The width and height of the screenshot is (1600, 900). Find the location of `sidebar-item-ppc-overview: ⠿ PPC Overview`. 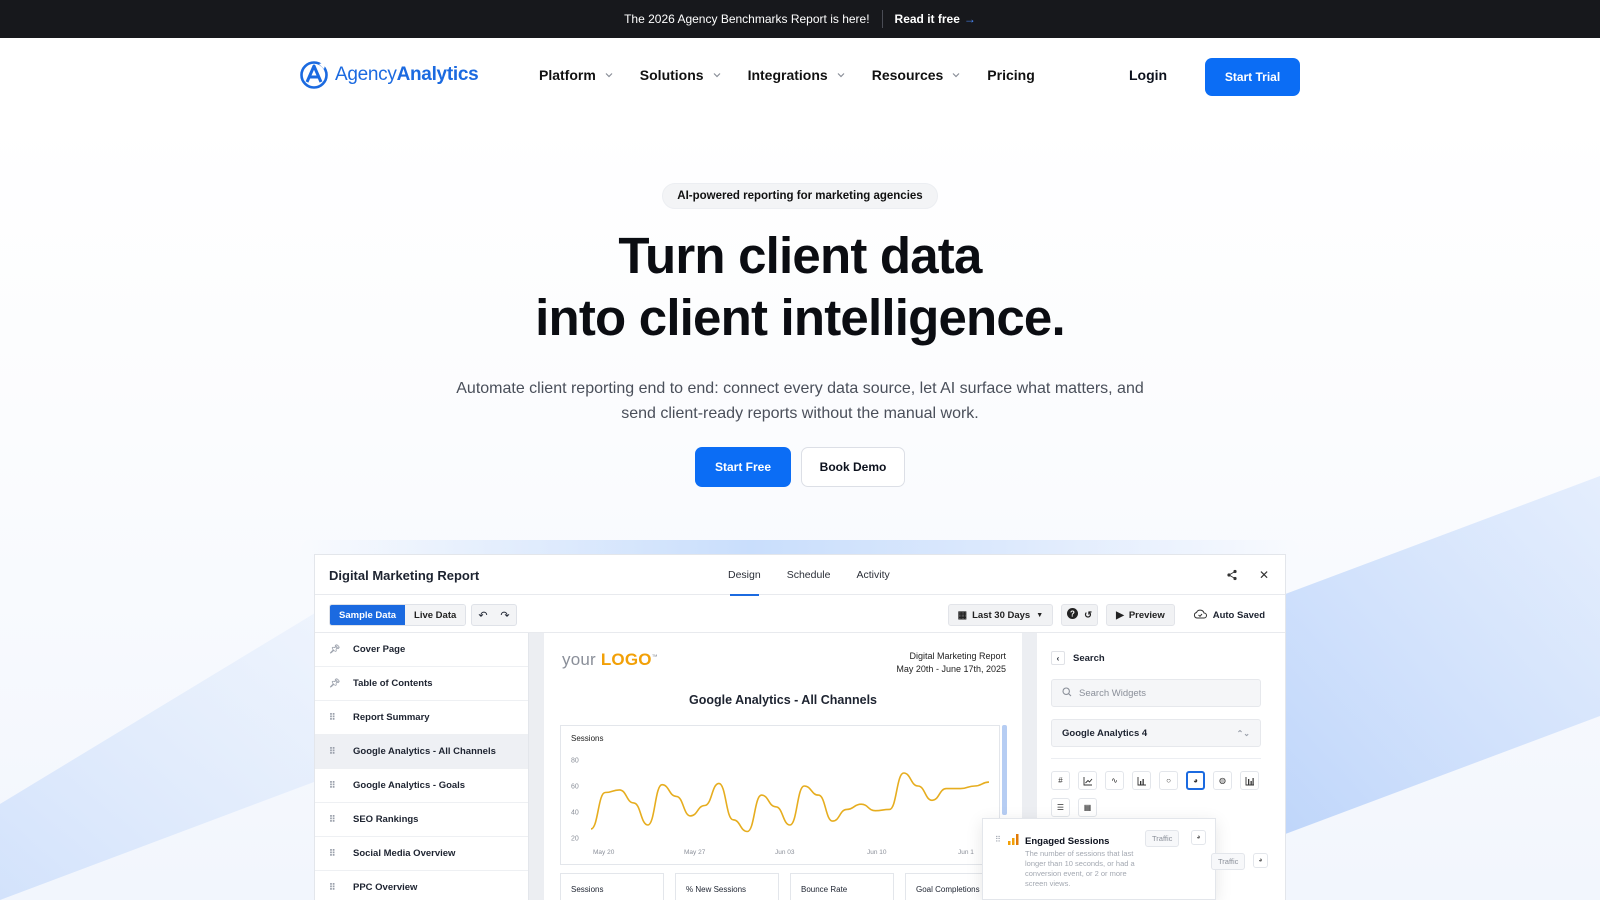

sidebar-item-ppc-overview: ⠿ PPC Overview is located at coordinates (421, 885).